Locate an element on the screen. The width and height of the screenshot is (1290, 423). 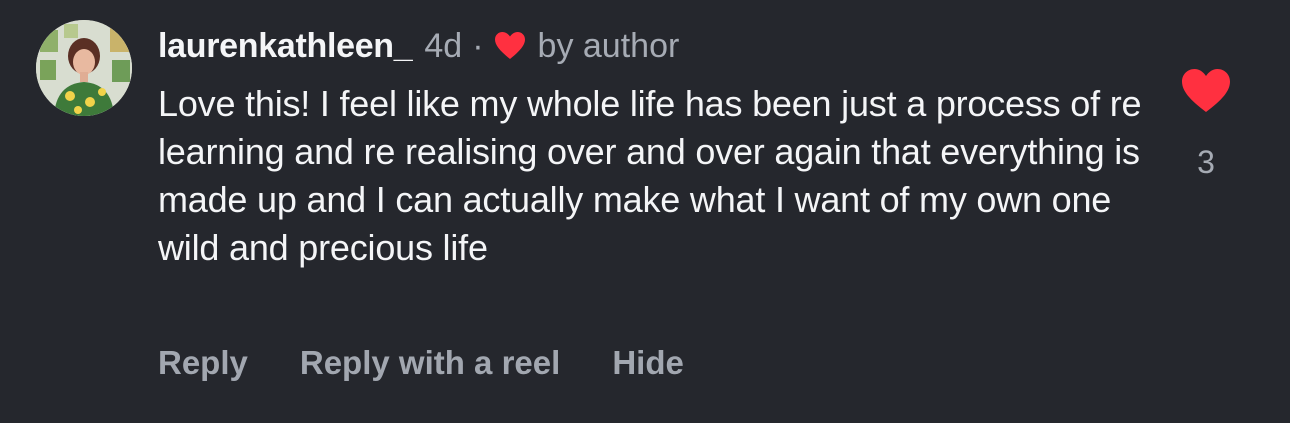
hide-button: Hide is located at coordinates (648, 363).